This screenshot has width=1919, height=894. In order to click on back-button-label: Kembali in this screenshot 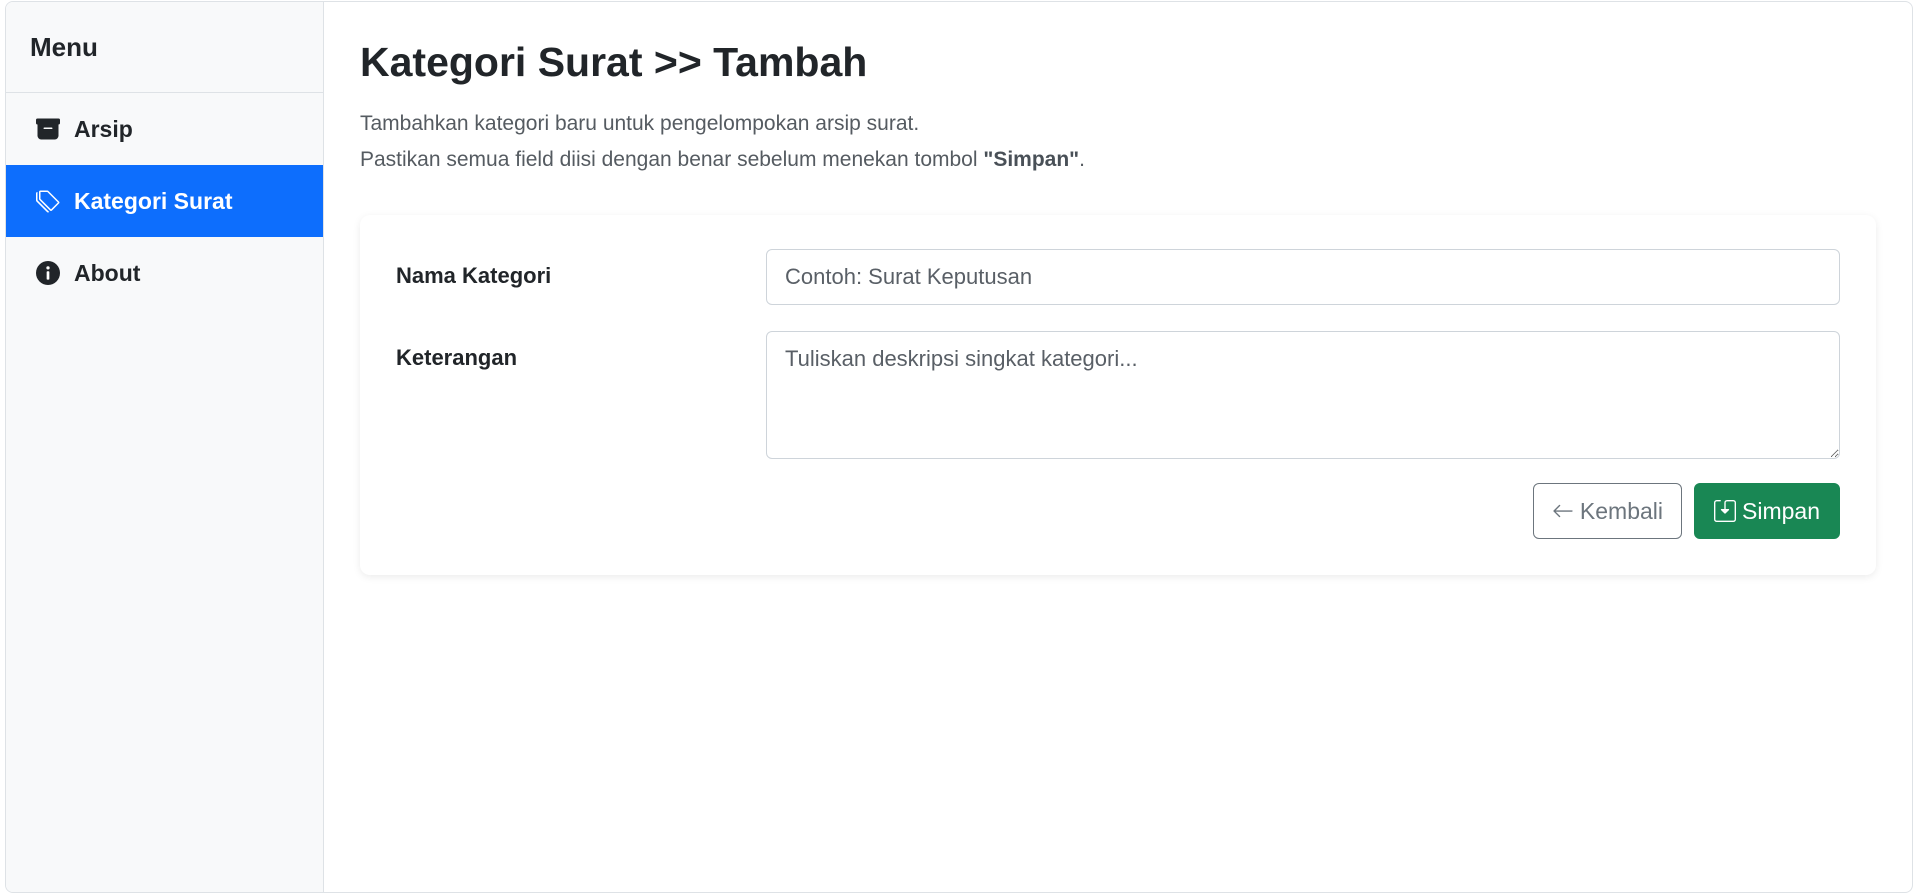, I will do `click(1621, 510)`.